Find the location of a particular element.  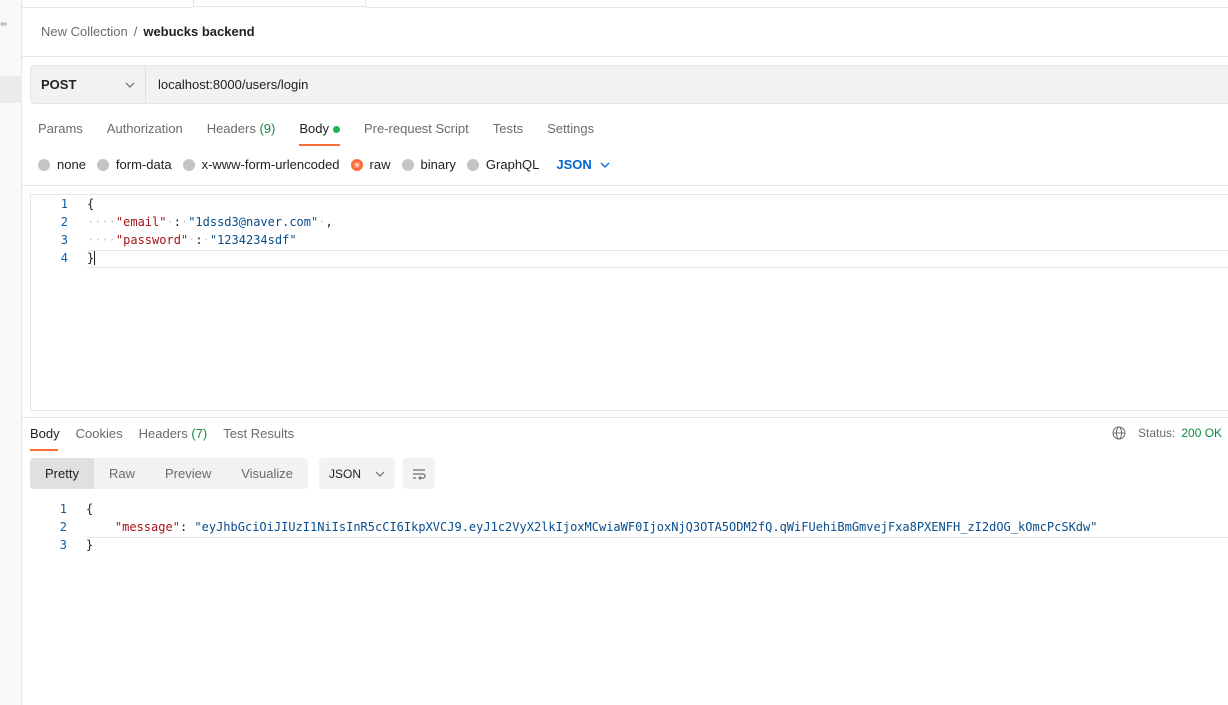

url-input: localhost:8000/users/login is located at coordinates (227, 84).